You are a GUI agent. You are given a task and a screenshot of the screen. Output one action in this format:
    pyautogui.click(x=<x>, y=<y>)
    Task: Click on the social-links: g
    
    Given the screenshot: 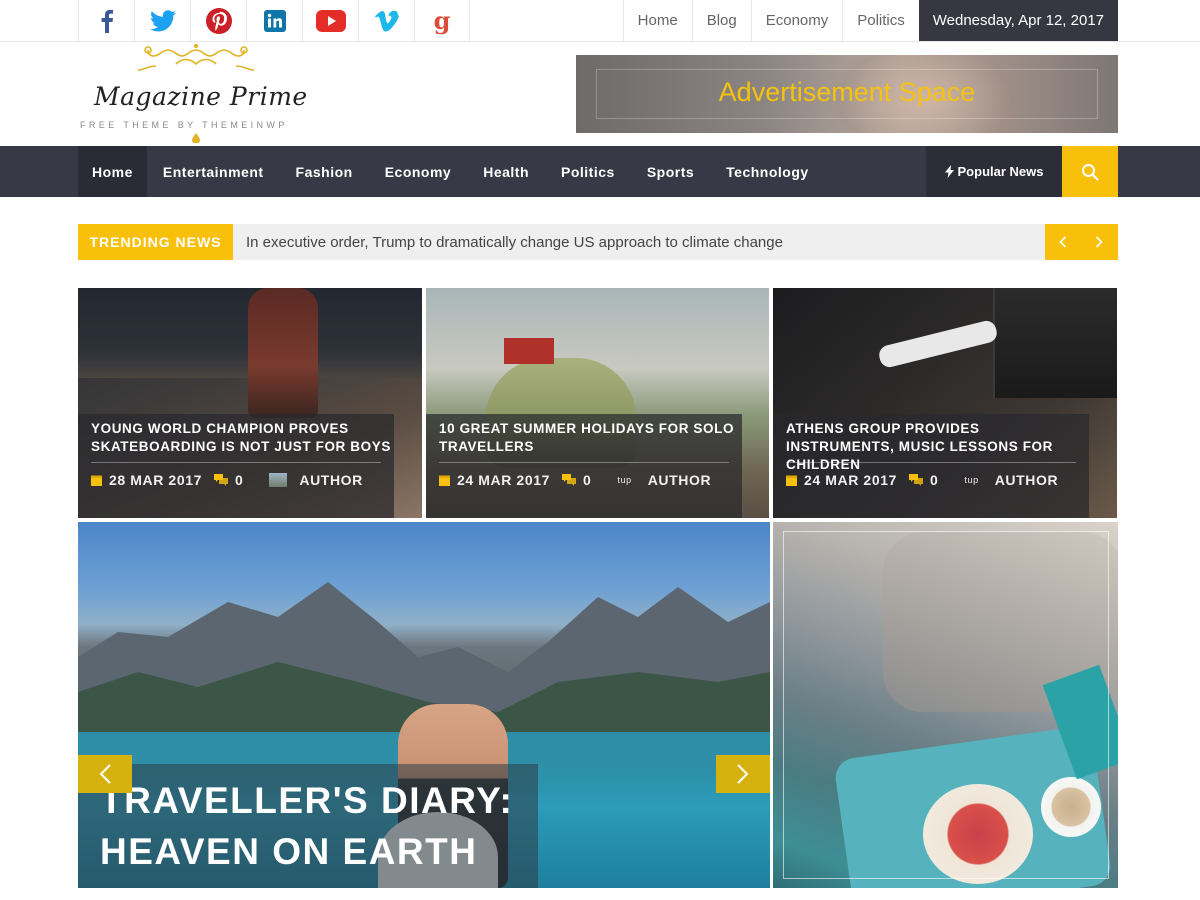 What is the action you would take?
    pyautogui.click(x=274, y=20)
    